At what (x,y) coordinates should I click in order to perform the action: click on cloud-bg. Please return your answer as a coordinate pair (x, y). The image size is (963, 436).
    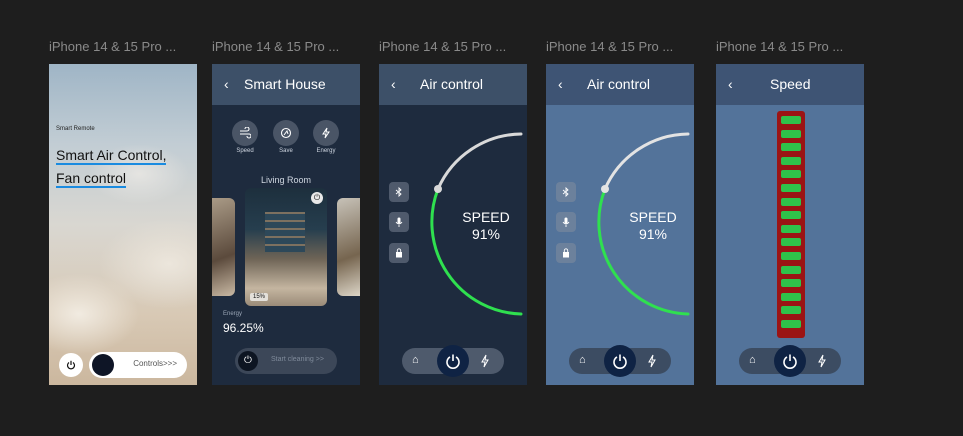
    Looking at the image, I should click on (123, 224).